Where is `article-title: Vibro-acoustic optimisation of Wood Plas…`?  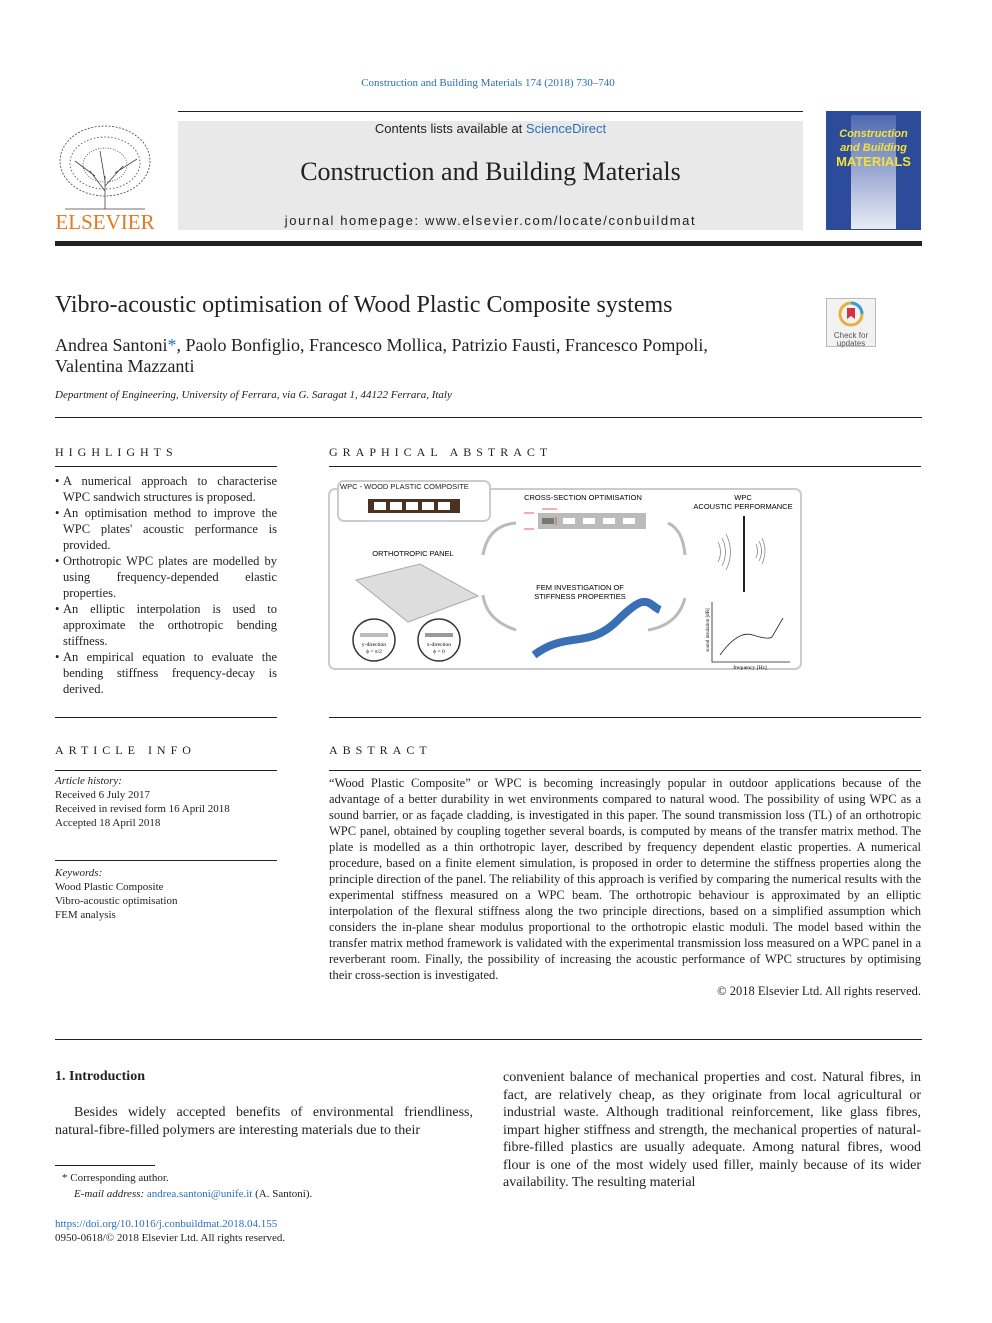 article-title: Vibro-acoustic optimisation of Wood Plas… is located at coordinates (364, 305).